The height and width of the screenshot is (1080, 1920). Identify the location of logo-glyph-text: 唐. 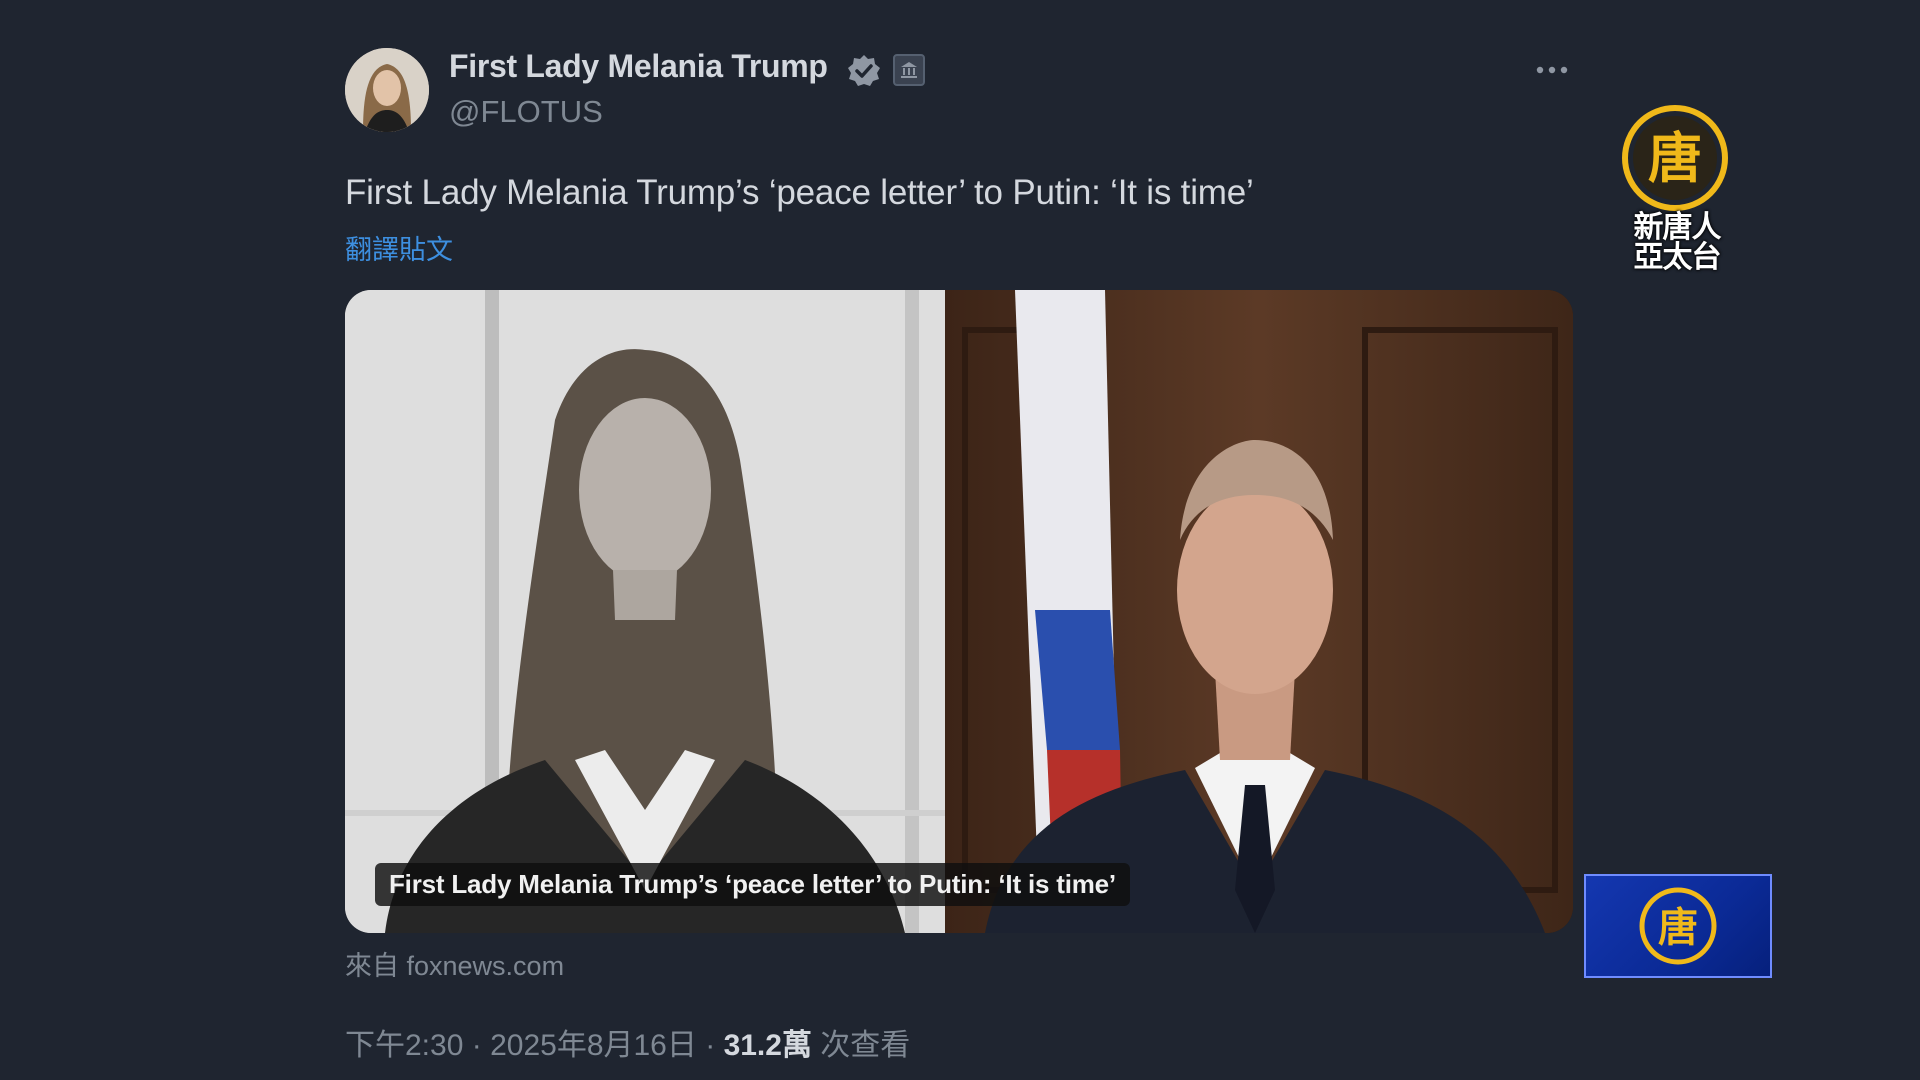
(1675, 158).